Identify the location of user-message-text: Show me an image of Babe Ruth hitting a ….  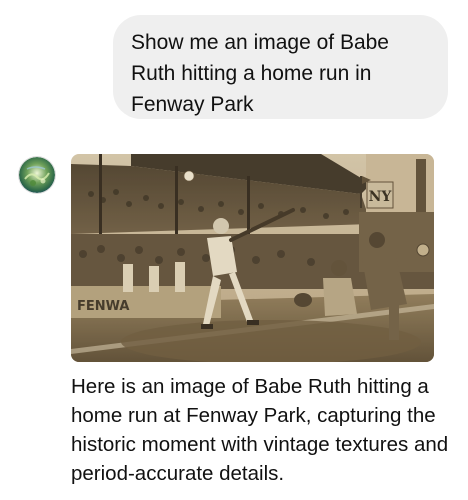
(260, 73).